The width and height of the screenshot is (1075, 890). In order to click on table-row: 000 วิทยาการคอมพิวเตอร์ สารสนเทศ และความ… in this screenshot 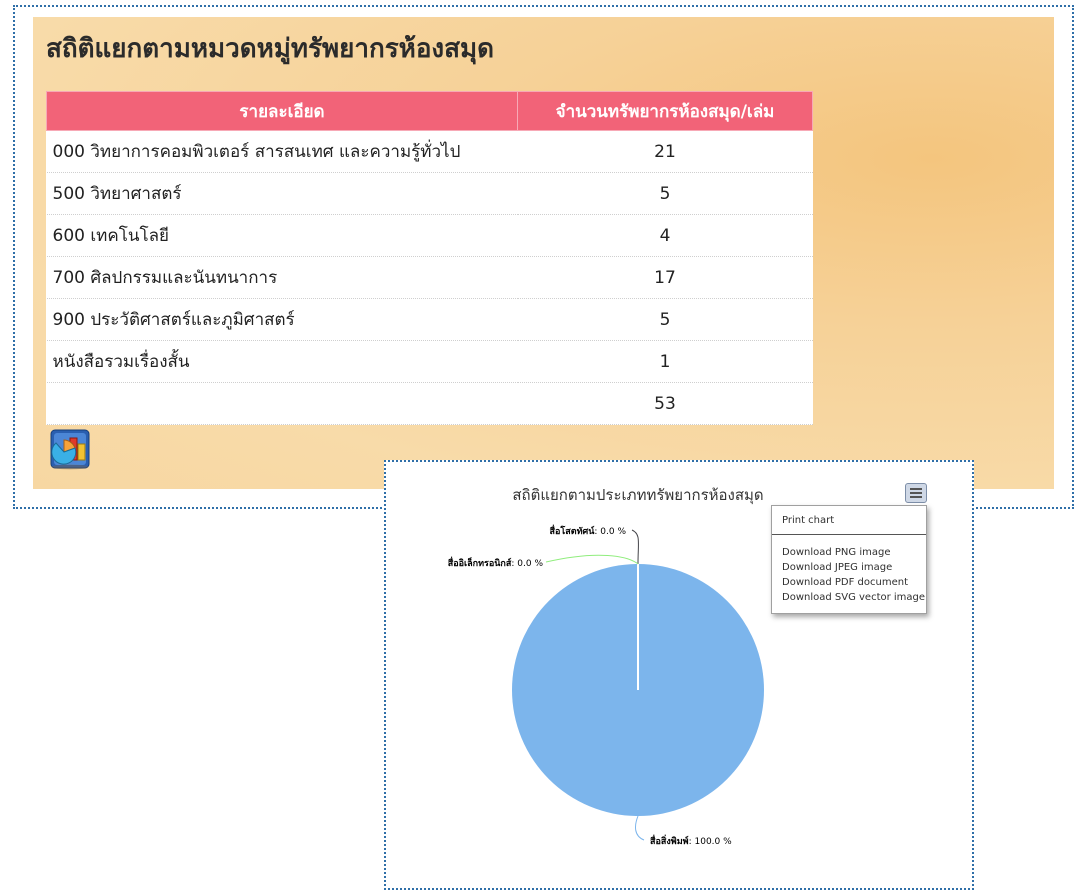, I will do `click(429, 151)`.